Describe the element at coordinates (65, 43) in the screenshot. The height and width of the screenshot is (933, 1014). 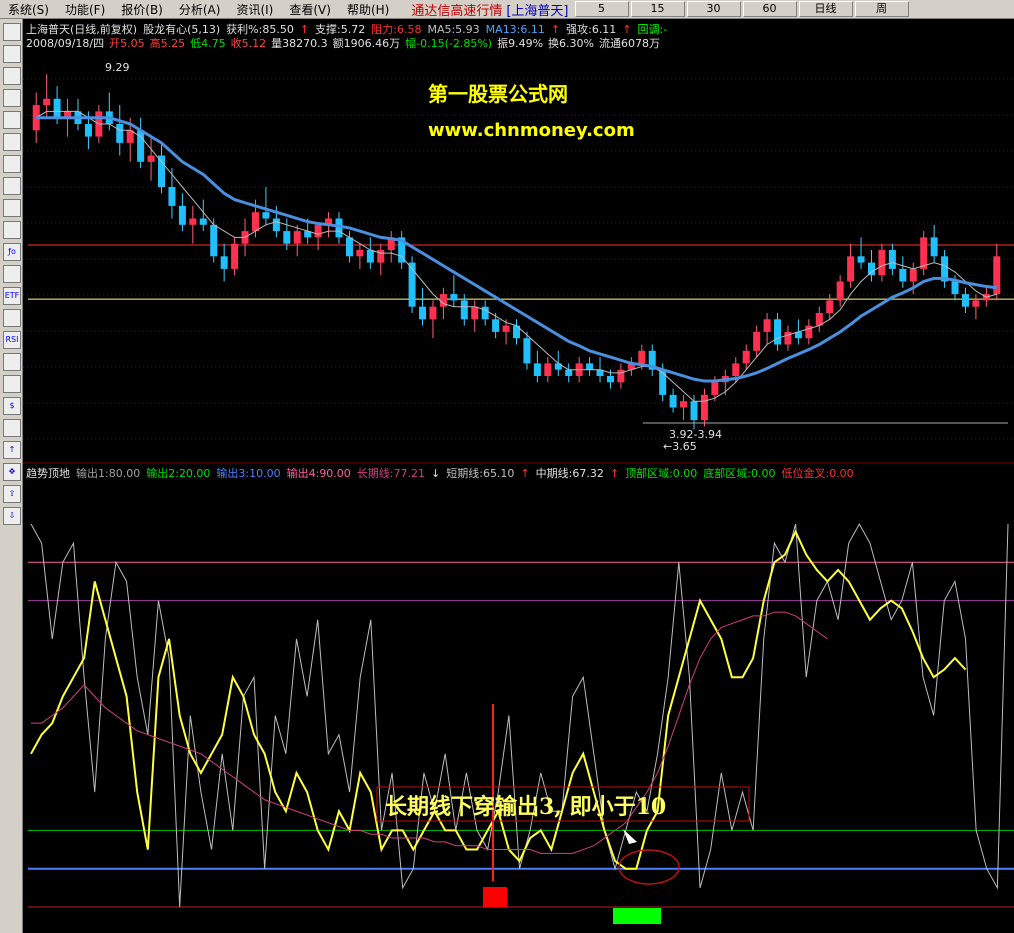
I see `main-header-line2-item: 2008/09/18/四` at that location.